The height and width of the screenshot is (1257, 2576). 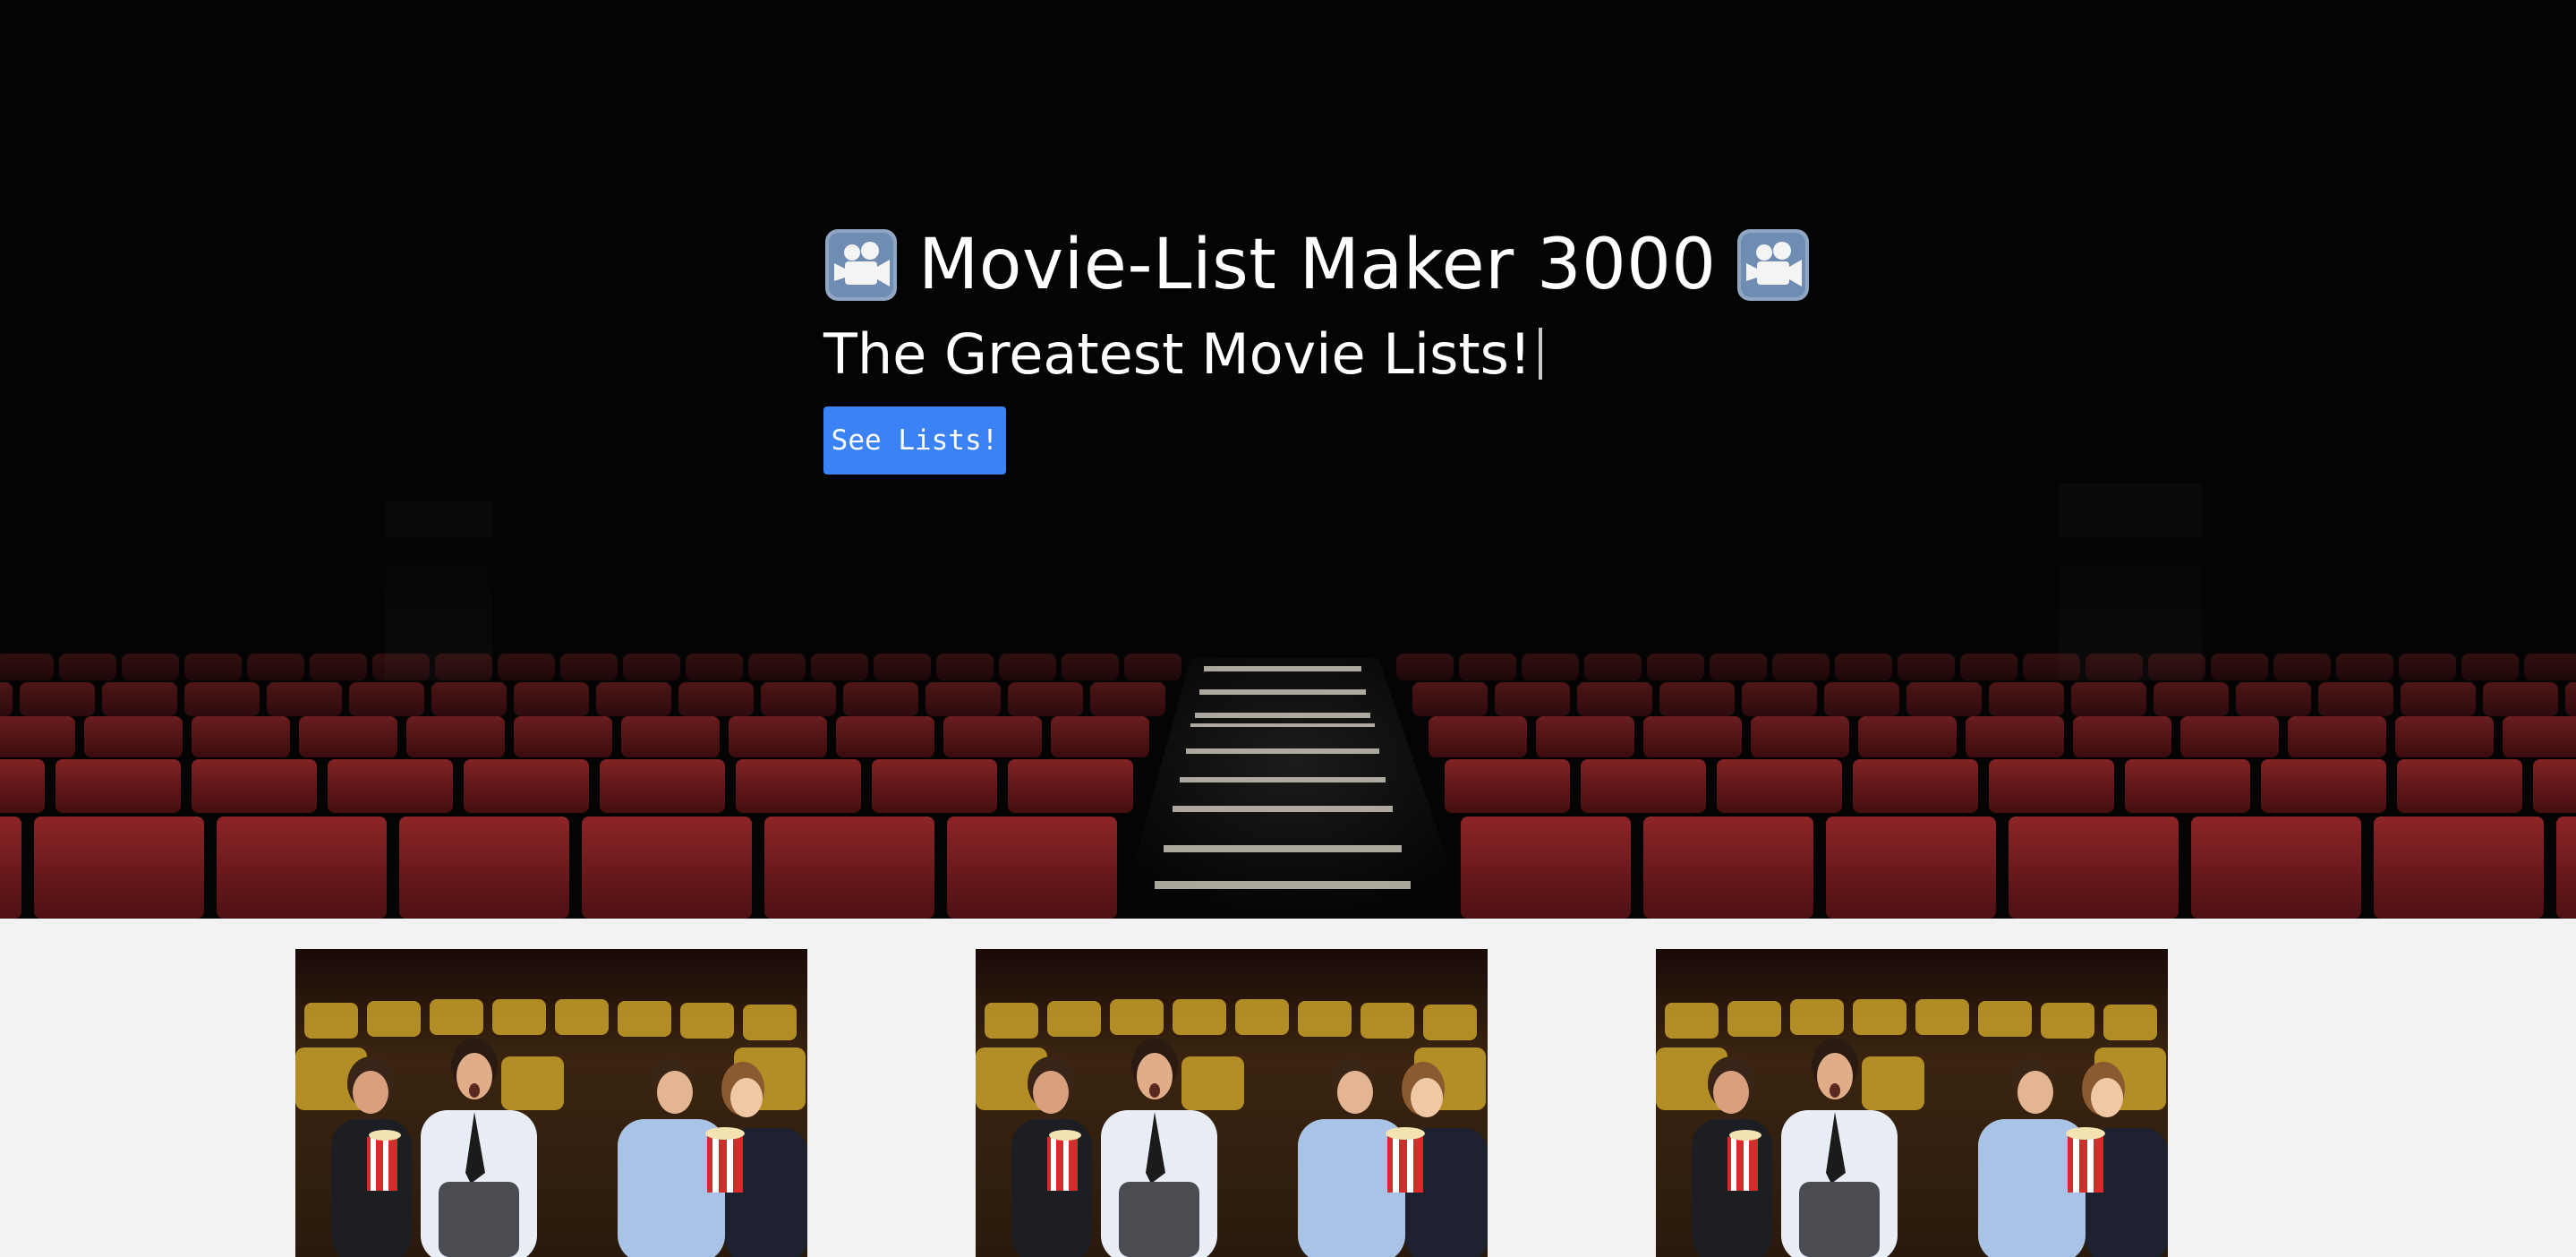 What do you see at coordinates (914, 441) in the screenshot?
I see `see-lists-button: See Lists!` at bounding box center [914, 441].